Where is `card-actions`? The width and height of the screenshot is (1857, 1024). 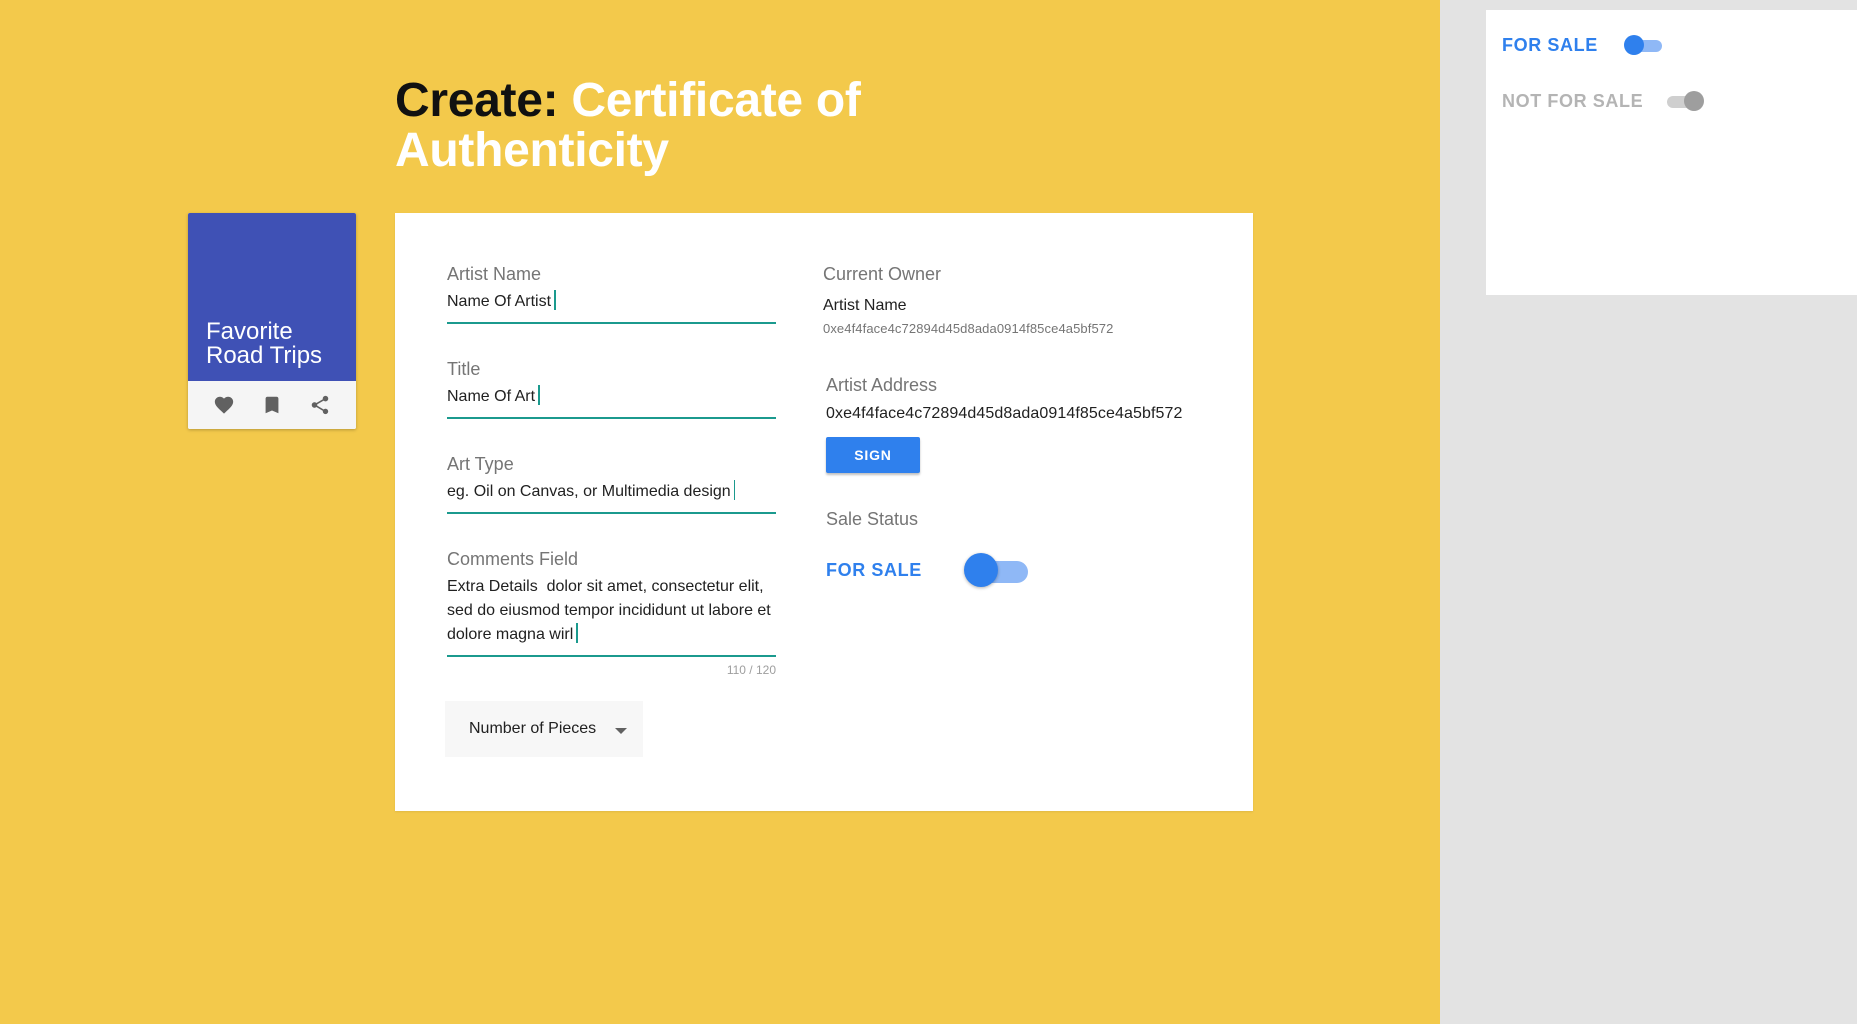 card-actions is located at coordinates (272, 405).